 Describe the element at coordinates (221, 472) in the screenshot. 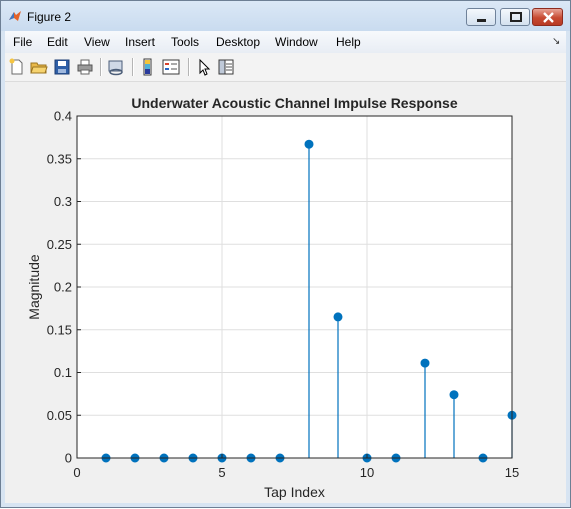

I see `x-tick-label: 5` at that location.